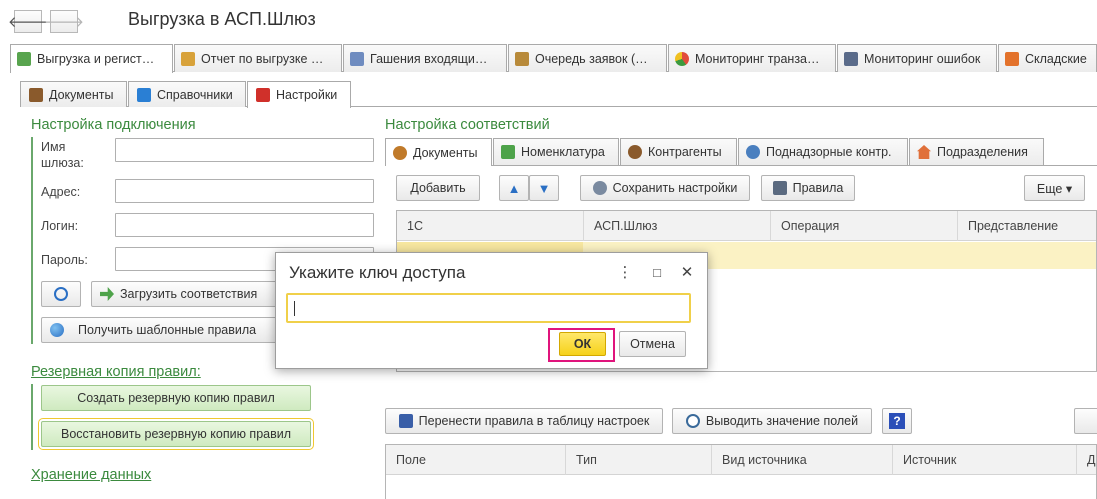  Describe the element at coordinates (682, 58) in the screenshot. I see `pie-chart-icon` at that location.